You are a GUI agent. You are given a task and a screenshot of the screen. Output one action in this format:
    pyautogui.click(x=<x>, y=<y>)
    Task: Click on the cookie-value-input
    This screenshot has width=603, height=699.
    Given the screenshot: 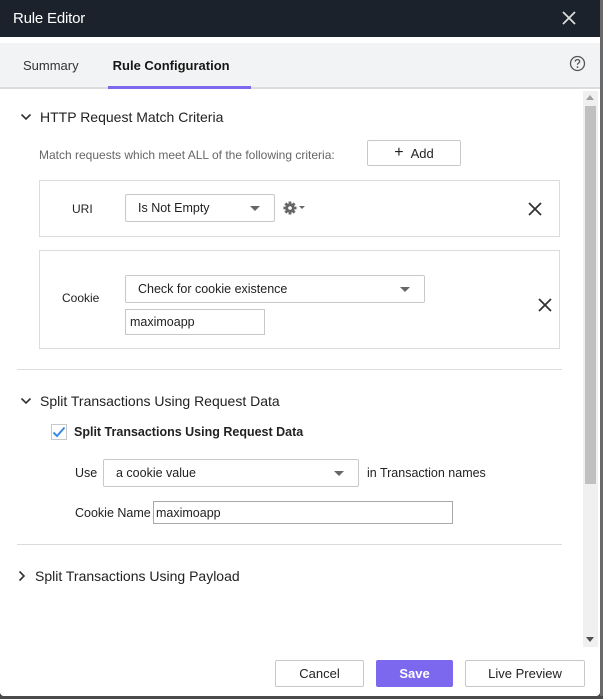 What is the action you would take?
    pyautogui.click(x=195, y=322)
    